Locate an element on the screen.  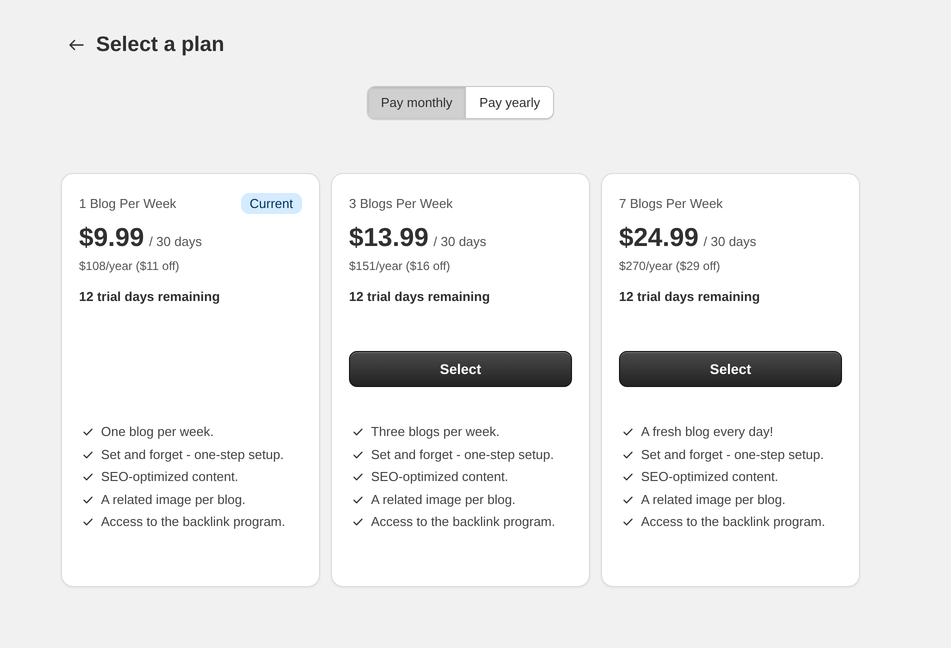
feature-text: Three blogs per week. is located at coordinates (436, 432).